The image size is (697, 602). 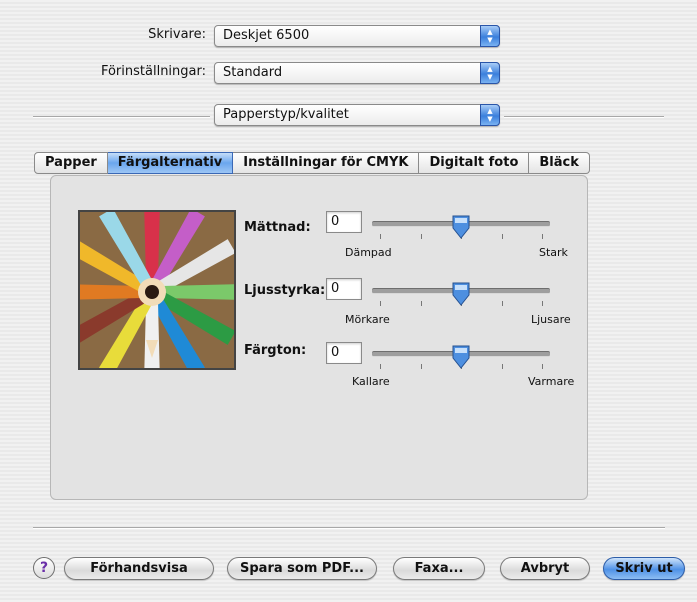 What do you see at coordinates (349, 528) in the screenshot?
I see `bottom-separator` at bounding box center [349, 528].